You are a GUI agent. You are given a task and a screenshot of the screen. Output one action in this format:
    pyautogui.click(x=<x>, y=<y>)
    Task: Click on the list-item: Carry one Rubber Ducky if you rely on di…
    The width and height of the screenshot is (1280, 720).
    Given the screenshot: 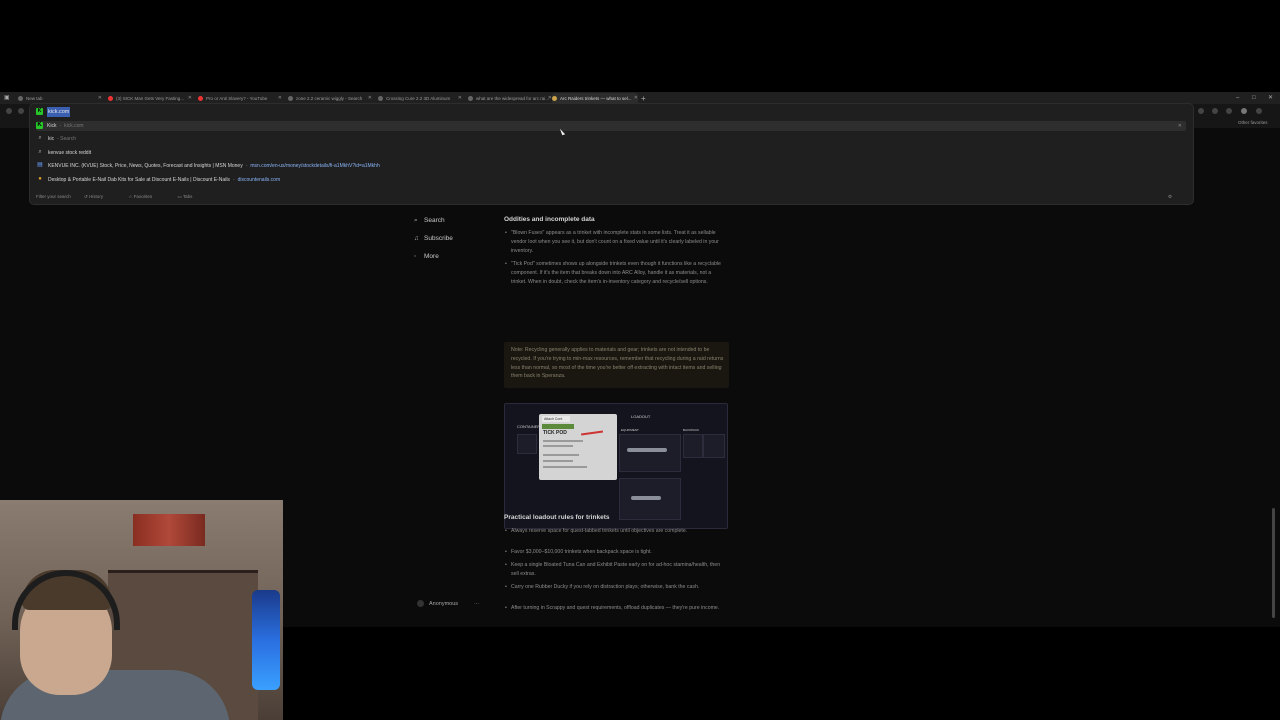 What is the action you would take?
    pyautogui.click(x=614, y=587)
    